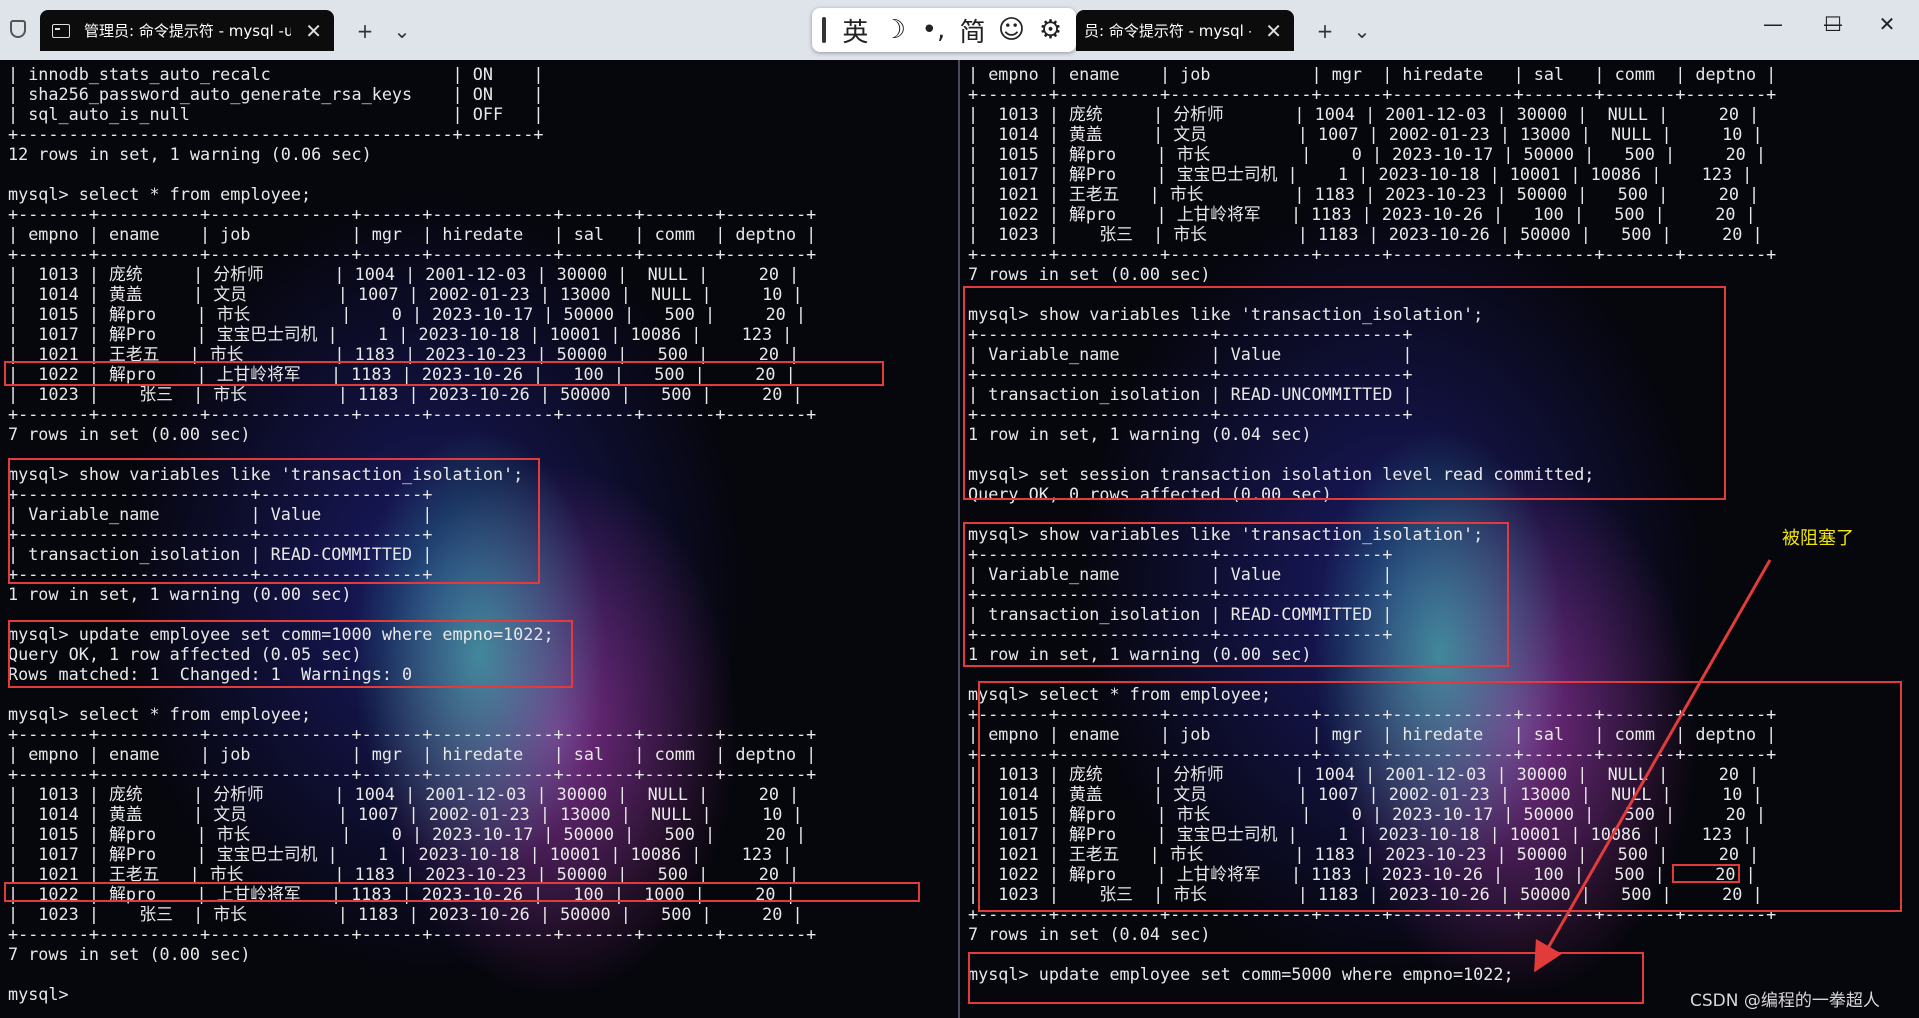 Image resolution: width=1919 pixels, height=1018 pixels. What do you see at coordinates (1653, 766) in the screenshot?
I see `arrow-icon` at bounding box center [1653, 766].